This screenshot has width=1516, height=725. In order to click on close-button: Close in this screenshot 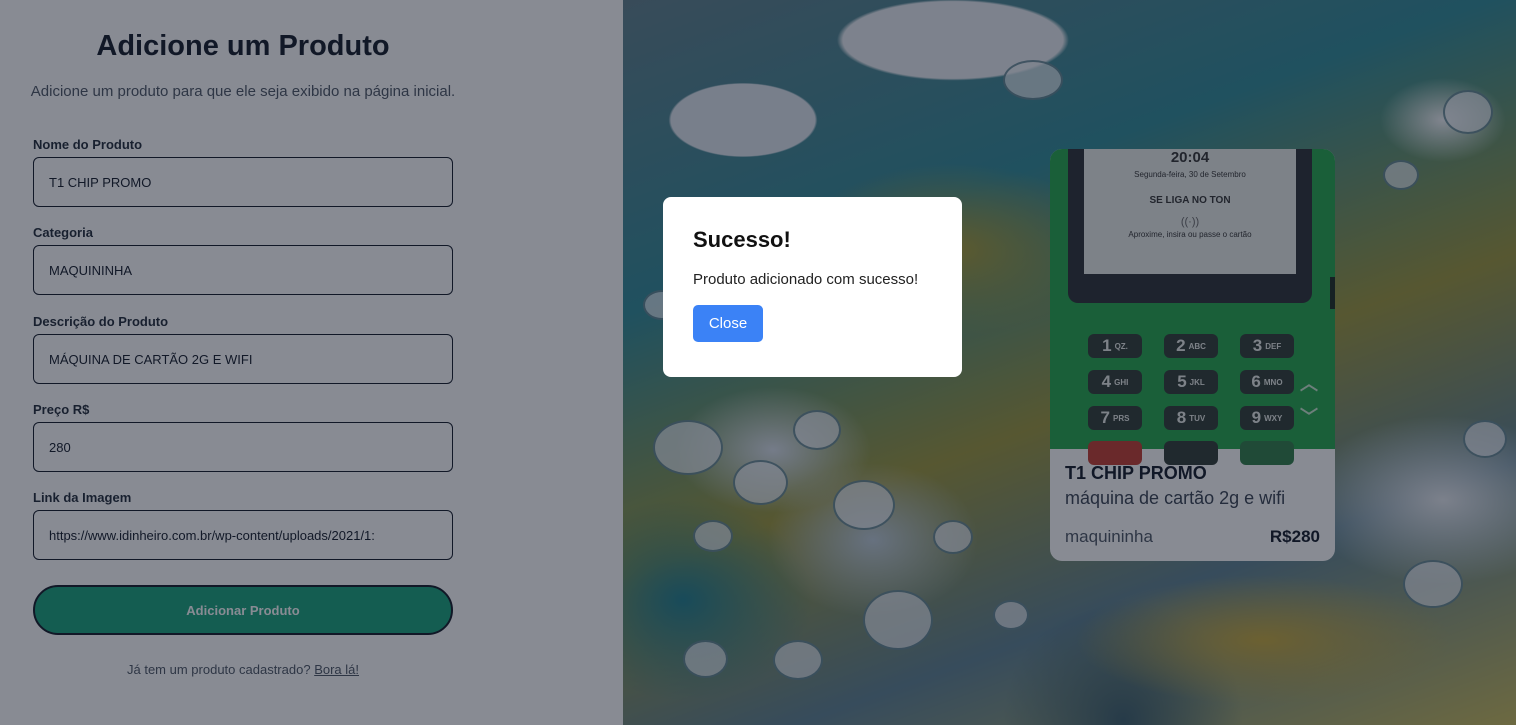, I will do `click(728, 323)`.